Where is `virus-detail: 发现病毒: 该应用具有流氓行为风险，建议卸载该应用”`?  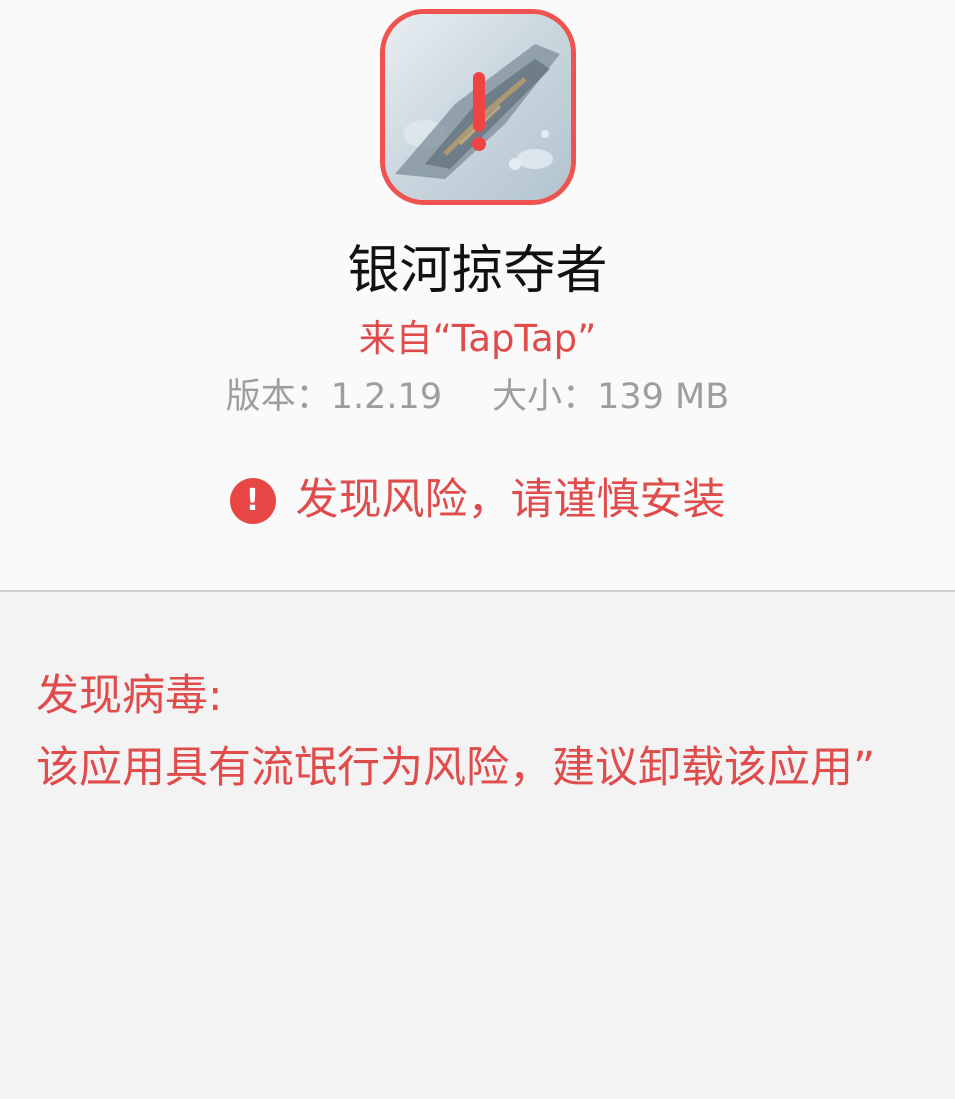 virus-detail: 发现病毒: 该应用具有流氓行为风险，建议卸载该应用” is located at coordinates (456, 732).